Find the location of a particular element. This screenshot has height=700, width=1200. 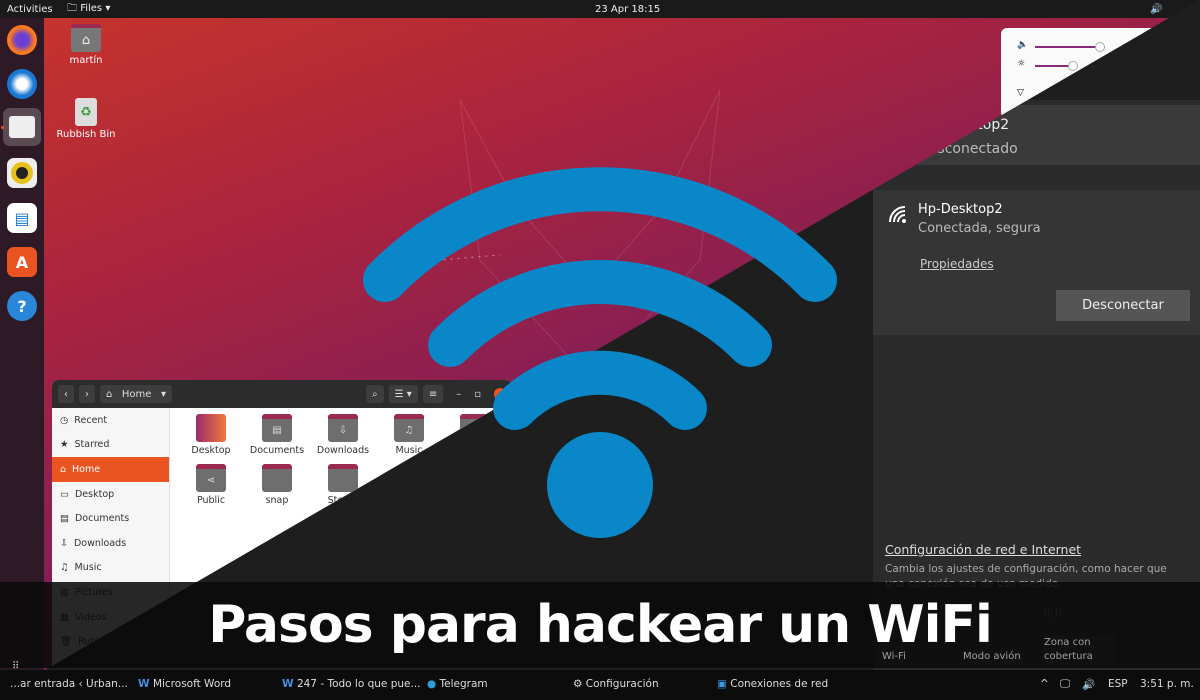

hotspot-tile-label: Zona con cobertura is located at coordinates (1078, 650).